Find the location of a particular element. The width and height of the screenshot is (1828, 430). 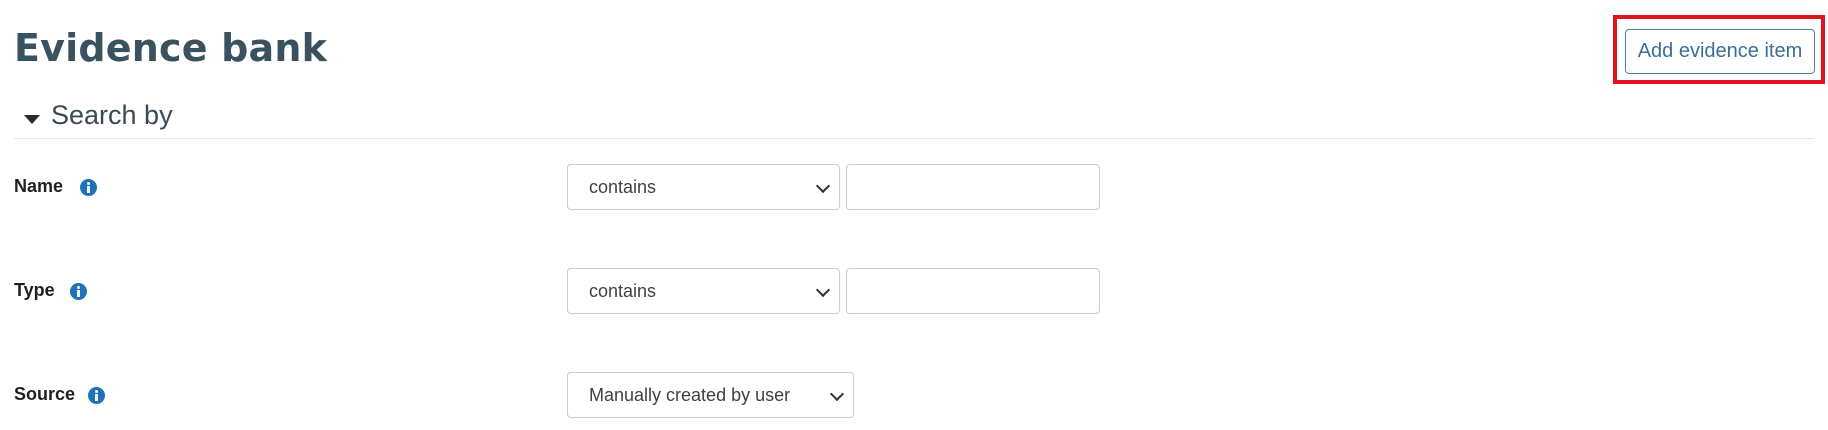

source-select: Manually created by user is located at coordinates (710, 395).